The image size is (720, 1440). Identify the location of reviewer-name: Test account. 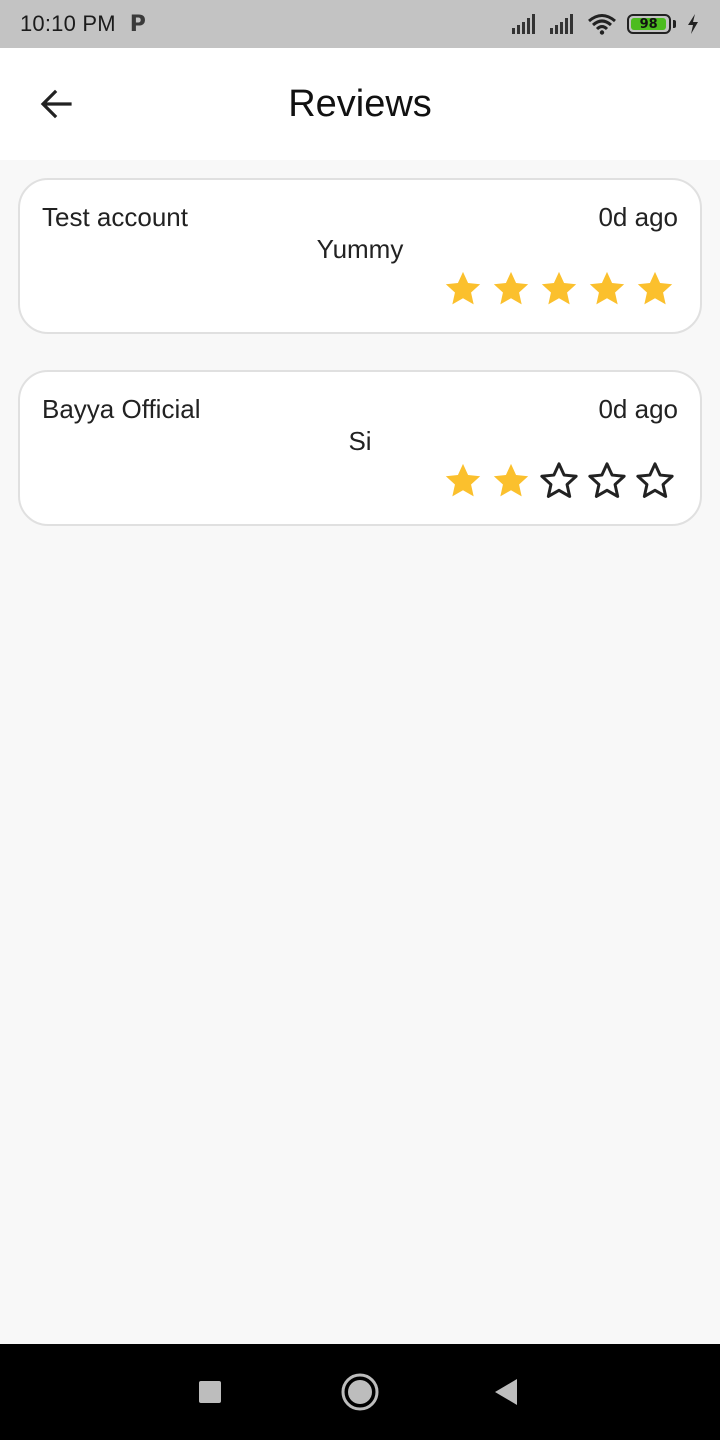
(115, 217).